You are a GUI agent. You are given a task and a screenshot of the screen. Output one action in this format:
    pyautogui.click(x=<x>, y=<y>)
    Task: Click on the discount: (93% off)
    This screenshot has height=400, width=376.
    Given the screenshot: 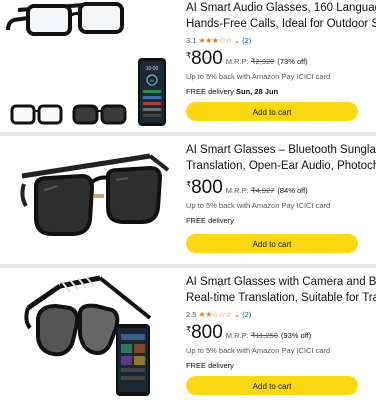 What is the action you would take?
    pyautogui.click(x=296, y=335)
    